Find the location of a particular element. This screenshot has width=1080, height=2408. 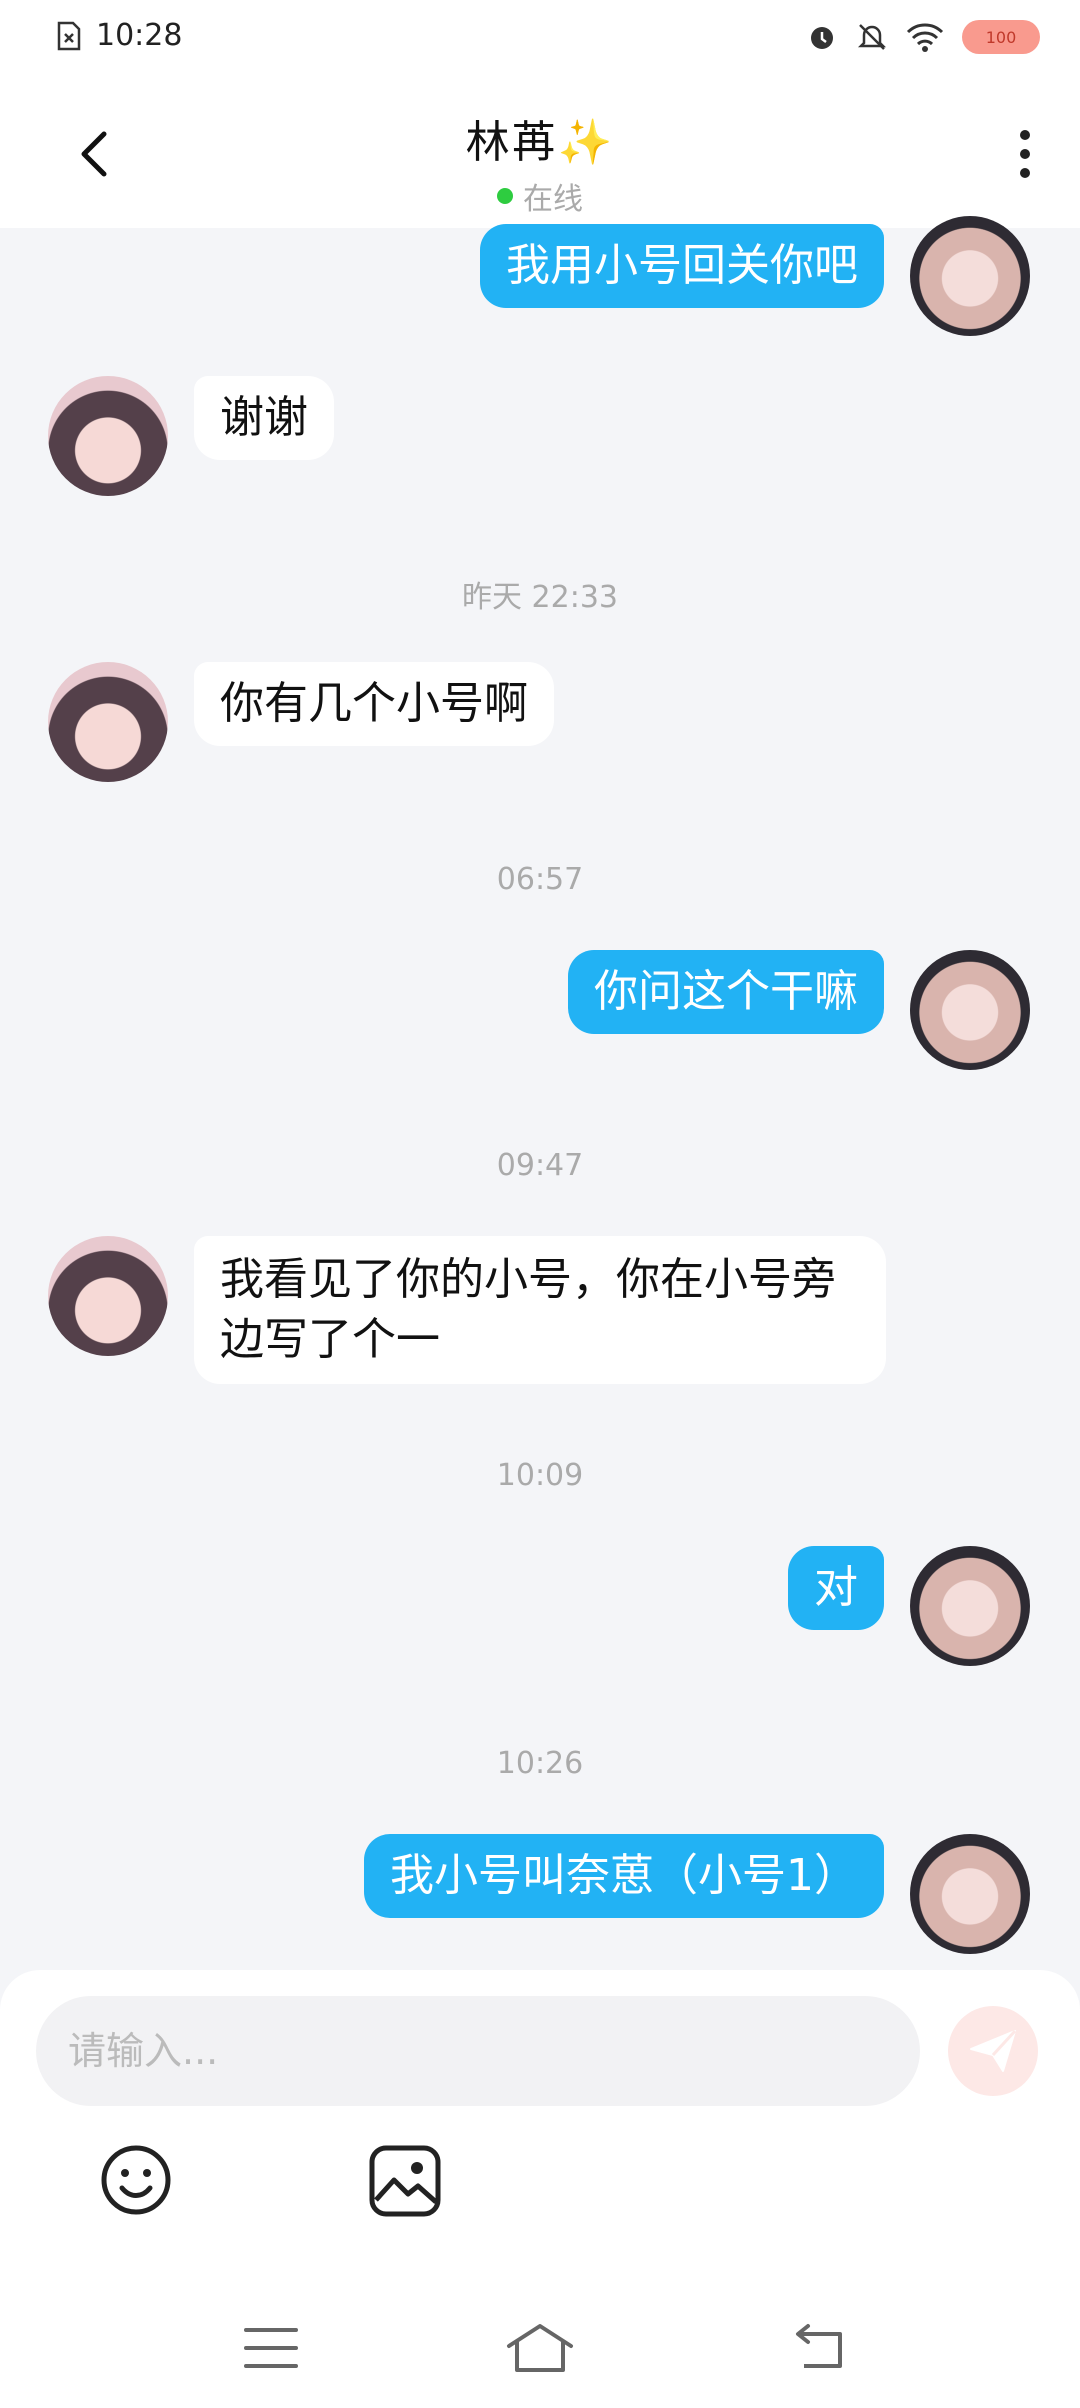

image-button is located at coordinates (405, 2181).